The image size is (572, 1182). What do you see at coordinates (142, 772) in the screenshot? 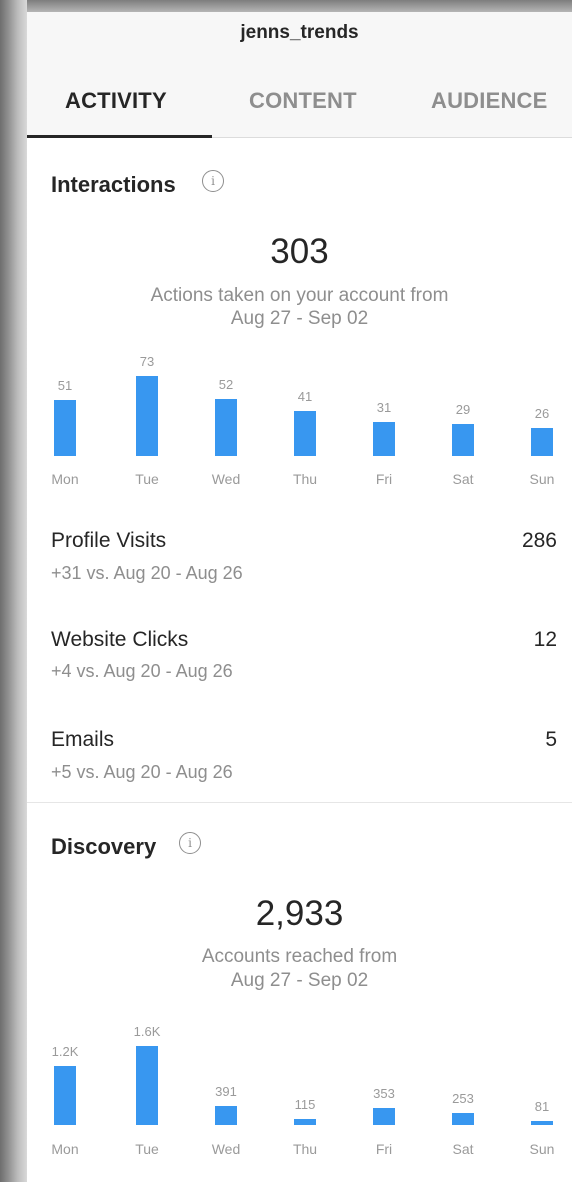
I see `emails-change: +5 vs. Aug 20 - Aug 26` at bounding box center [142, 772].